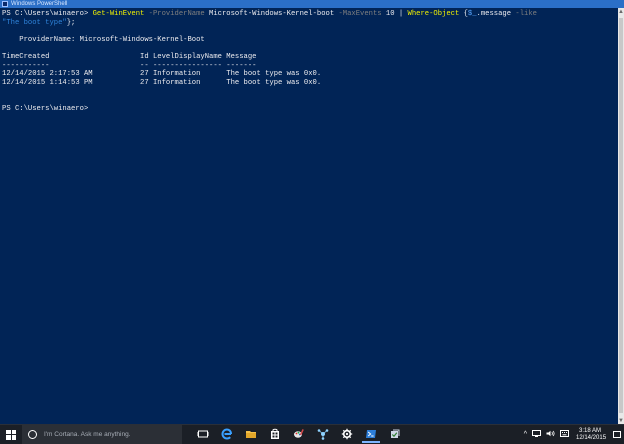 This screenshot has width=624, height=444. Describe the element at coordinates (525, 434) in the screenshot. I see `tray-chevron-icon: ^` at that location.